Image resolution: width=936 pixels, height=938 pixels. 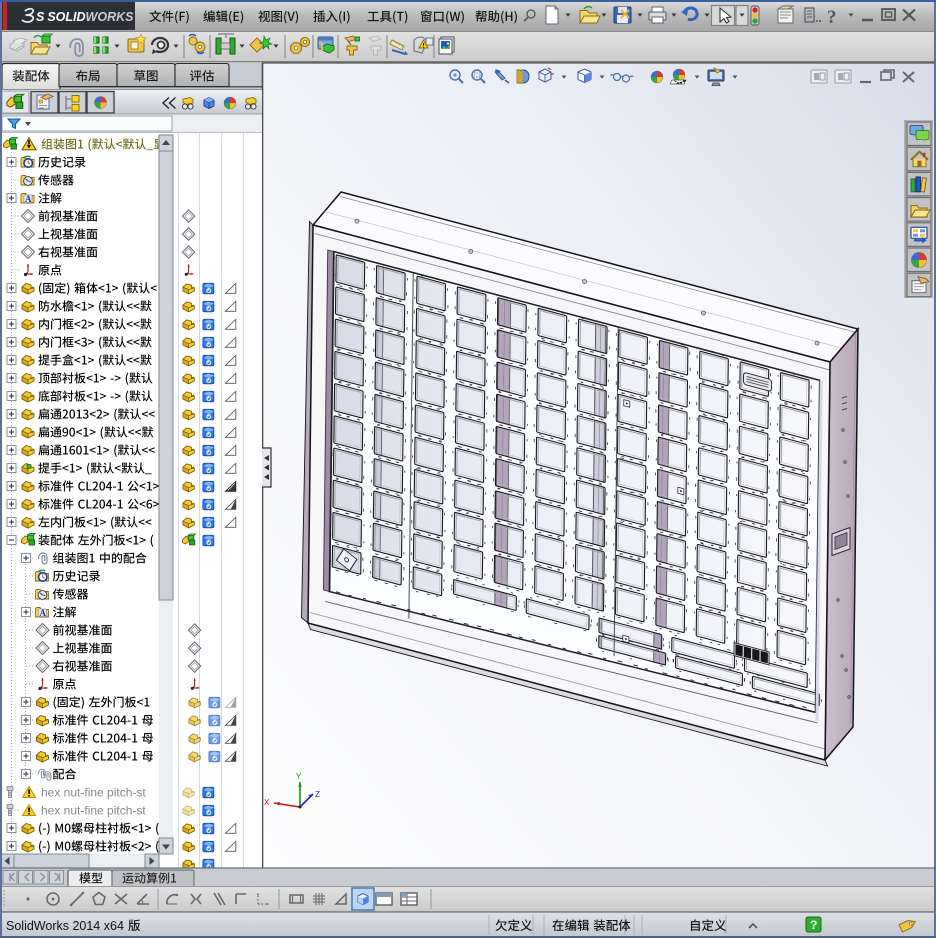 What do you see at coordinates (65, 926) in the screenshot?
I see `svg-text: SolidWorks 2014 x64` at bounding box center [65, 926].